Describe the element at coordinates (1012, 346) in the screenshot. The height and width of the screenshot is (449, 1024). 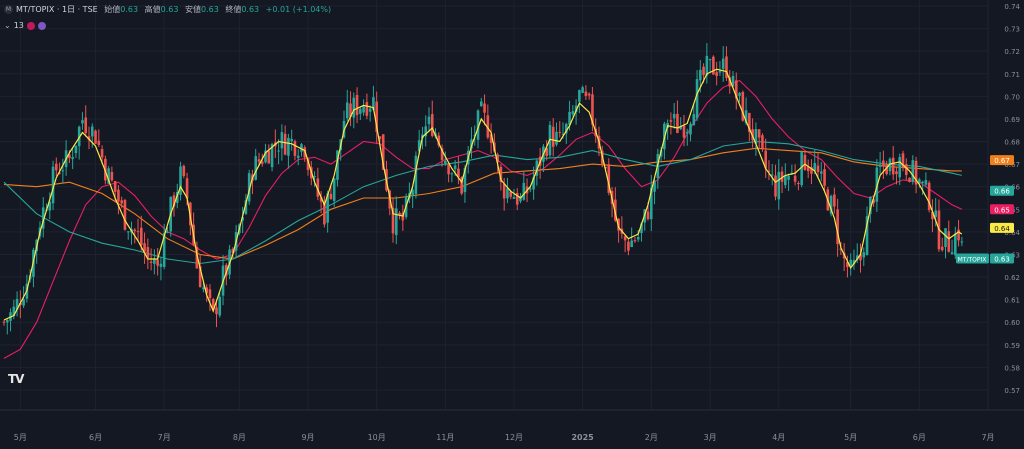
I see `y-tick-label: 0.59` at that location.